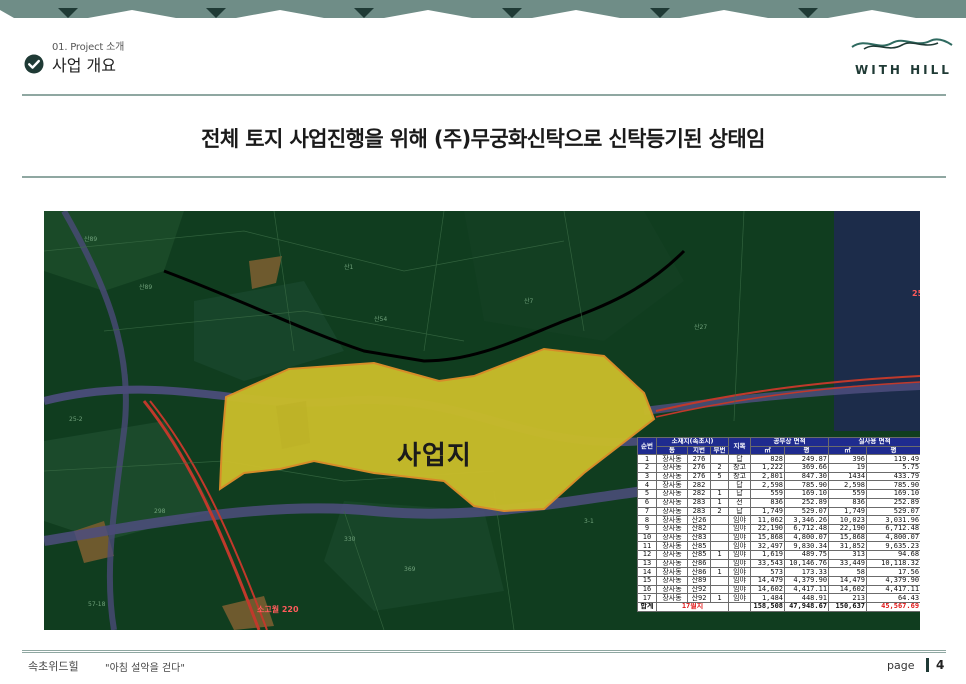  Describe the element at coordinates (893, 494) in the screenshot. I see `row-actual-py: 169.10` at that location.